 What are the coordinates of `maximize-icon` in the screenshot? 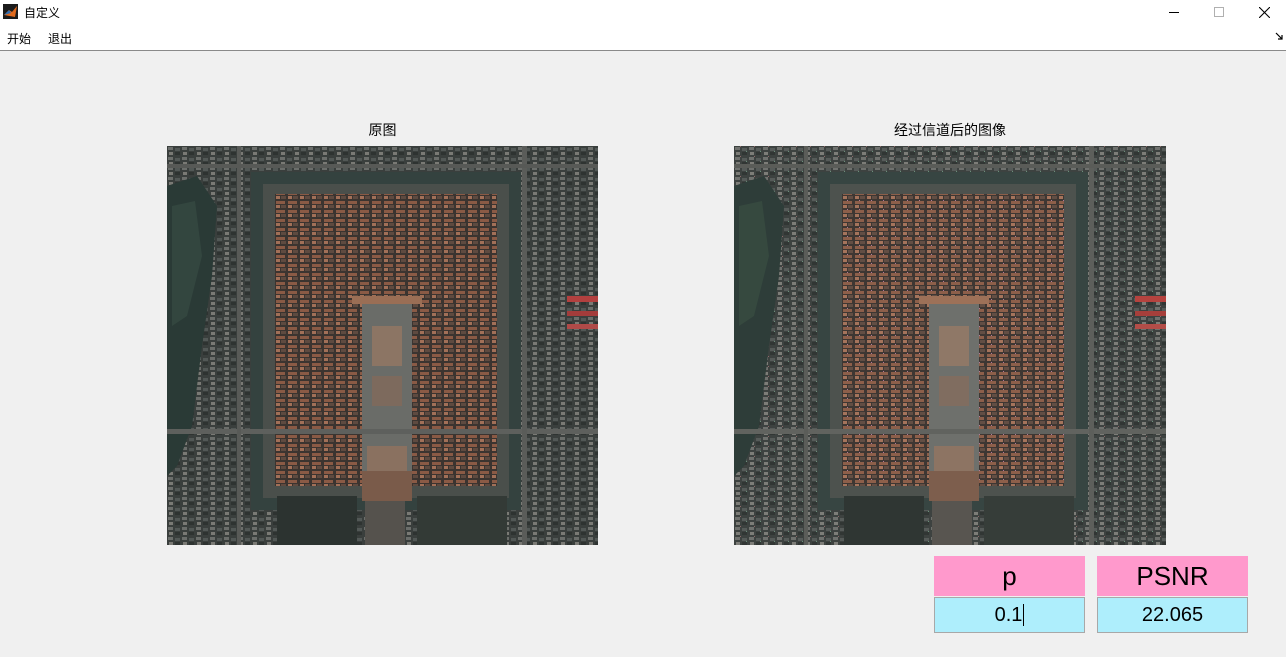 It's located at (1219, 12).